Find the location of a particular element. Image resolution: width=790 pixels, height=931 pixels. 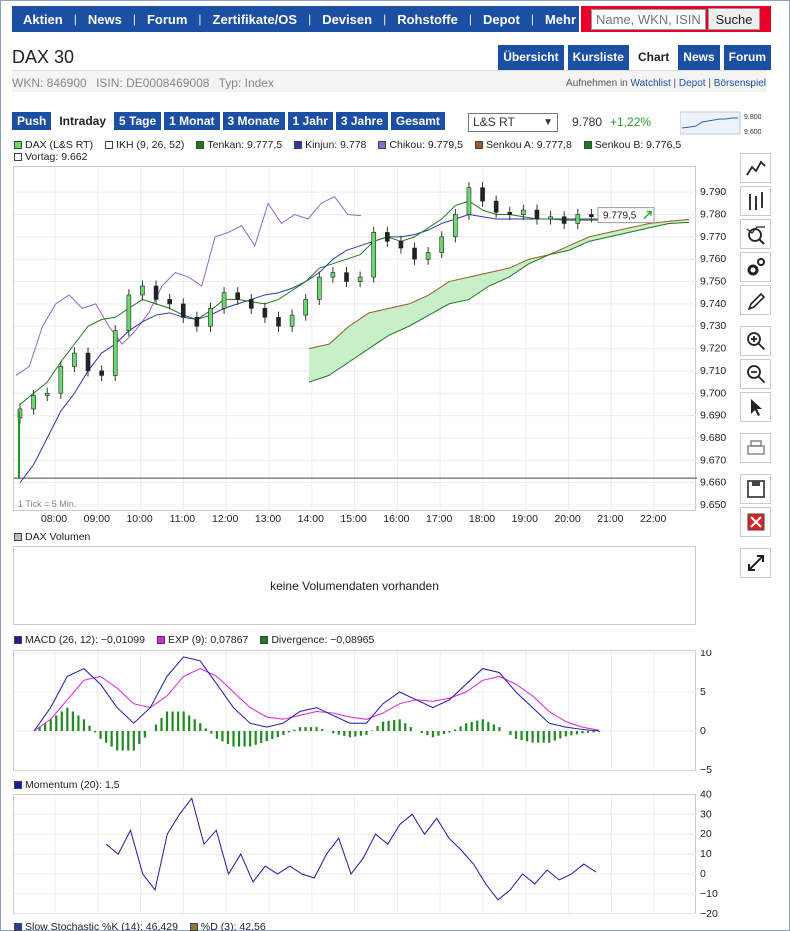

nav-item-forum: Forum is located at coordinates (167, 19).